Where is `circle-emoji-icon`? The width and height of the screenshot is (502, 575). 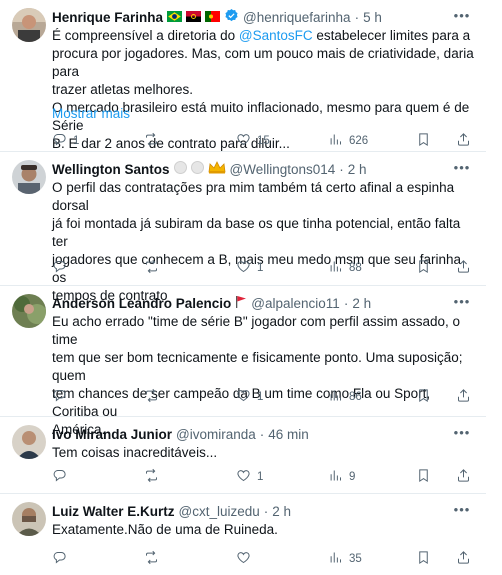
circle-emoji-icon is located at coordinates (197, 170).